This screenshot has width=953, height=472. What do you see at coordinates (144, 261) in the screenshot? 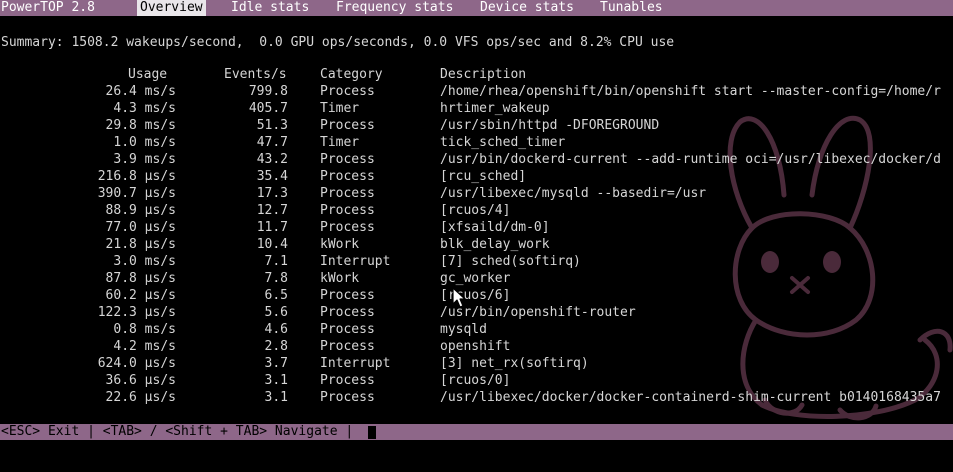
I see `cell-usage: 3.0 ms/s` at bounding box center [144, 261].